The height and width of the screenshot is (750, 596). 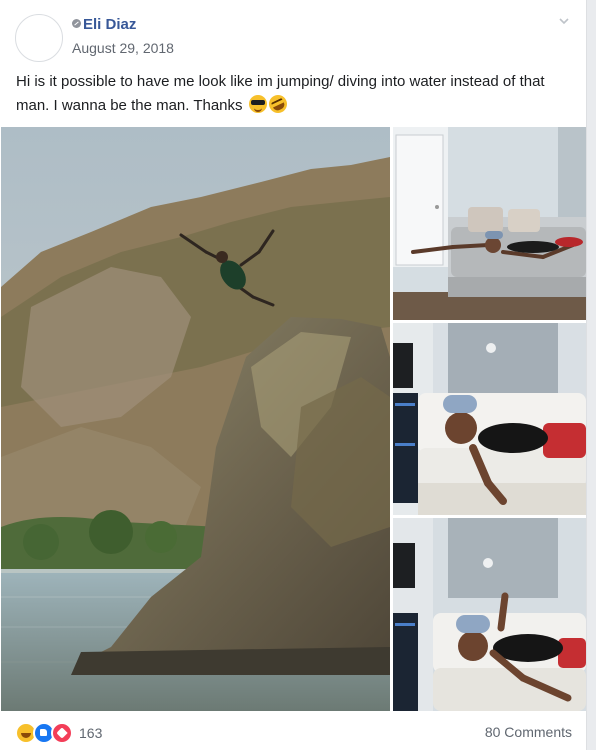 What do you see at coordinates (257, 104) in the screenshot?
I see `sunglasses-emoji-icon` at bounding box center [257, 104].